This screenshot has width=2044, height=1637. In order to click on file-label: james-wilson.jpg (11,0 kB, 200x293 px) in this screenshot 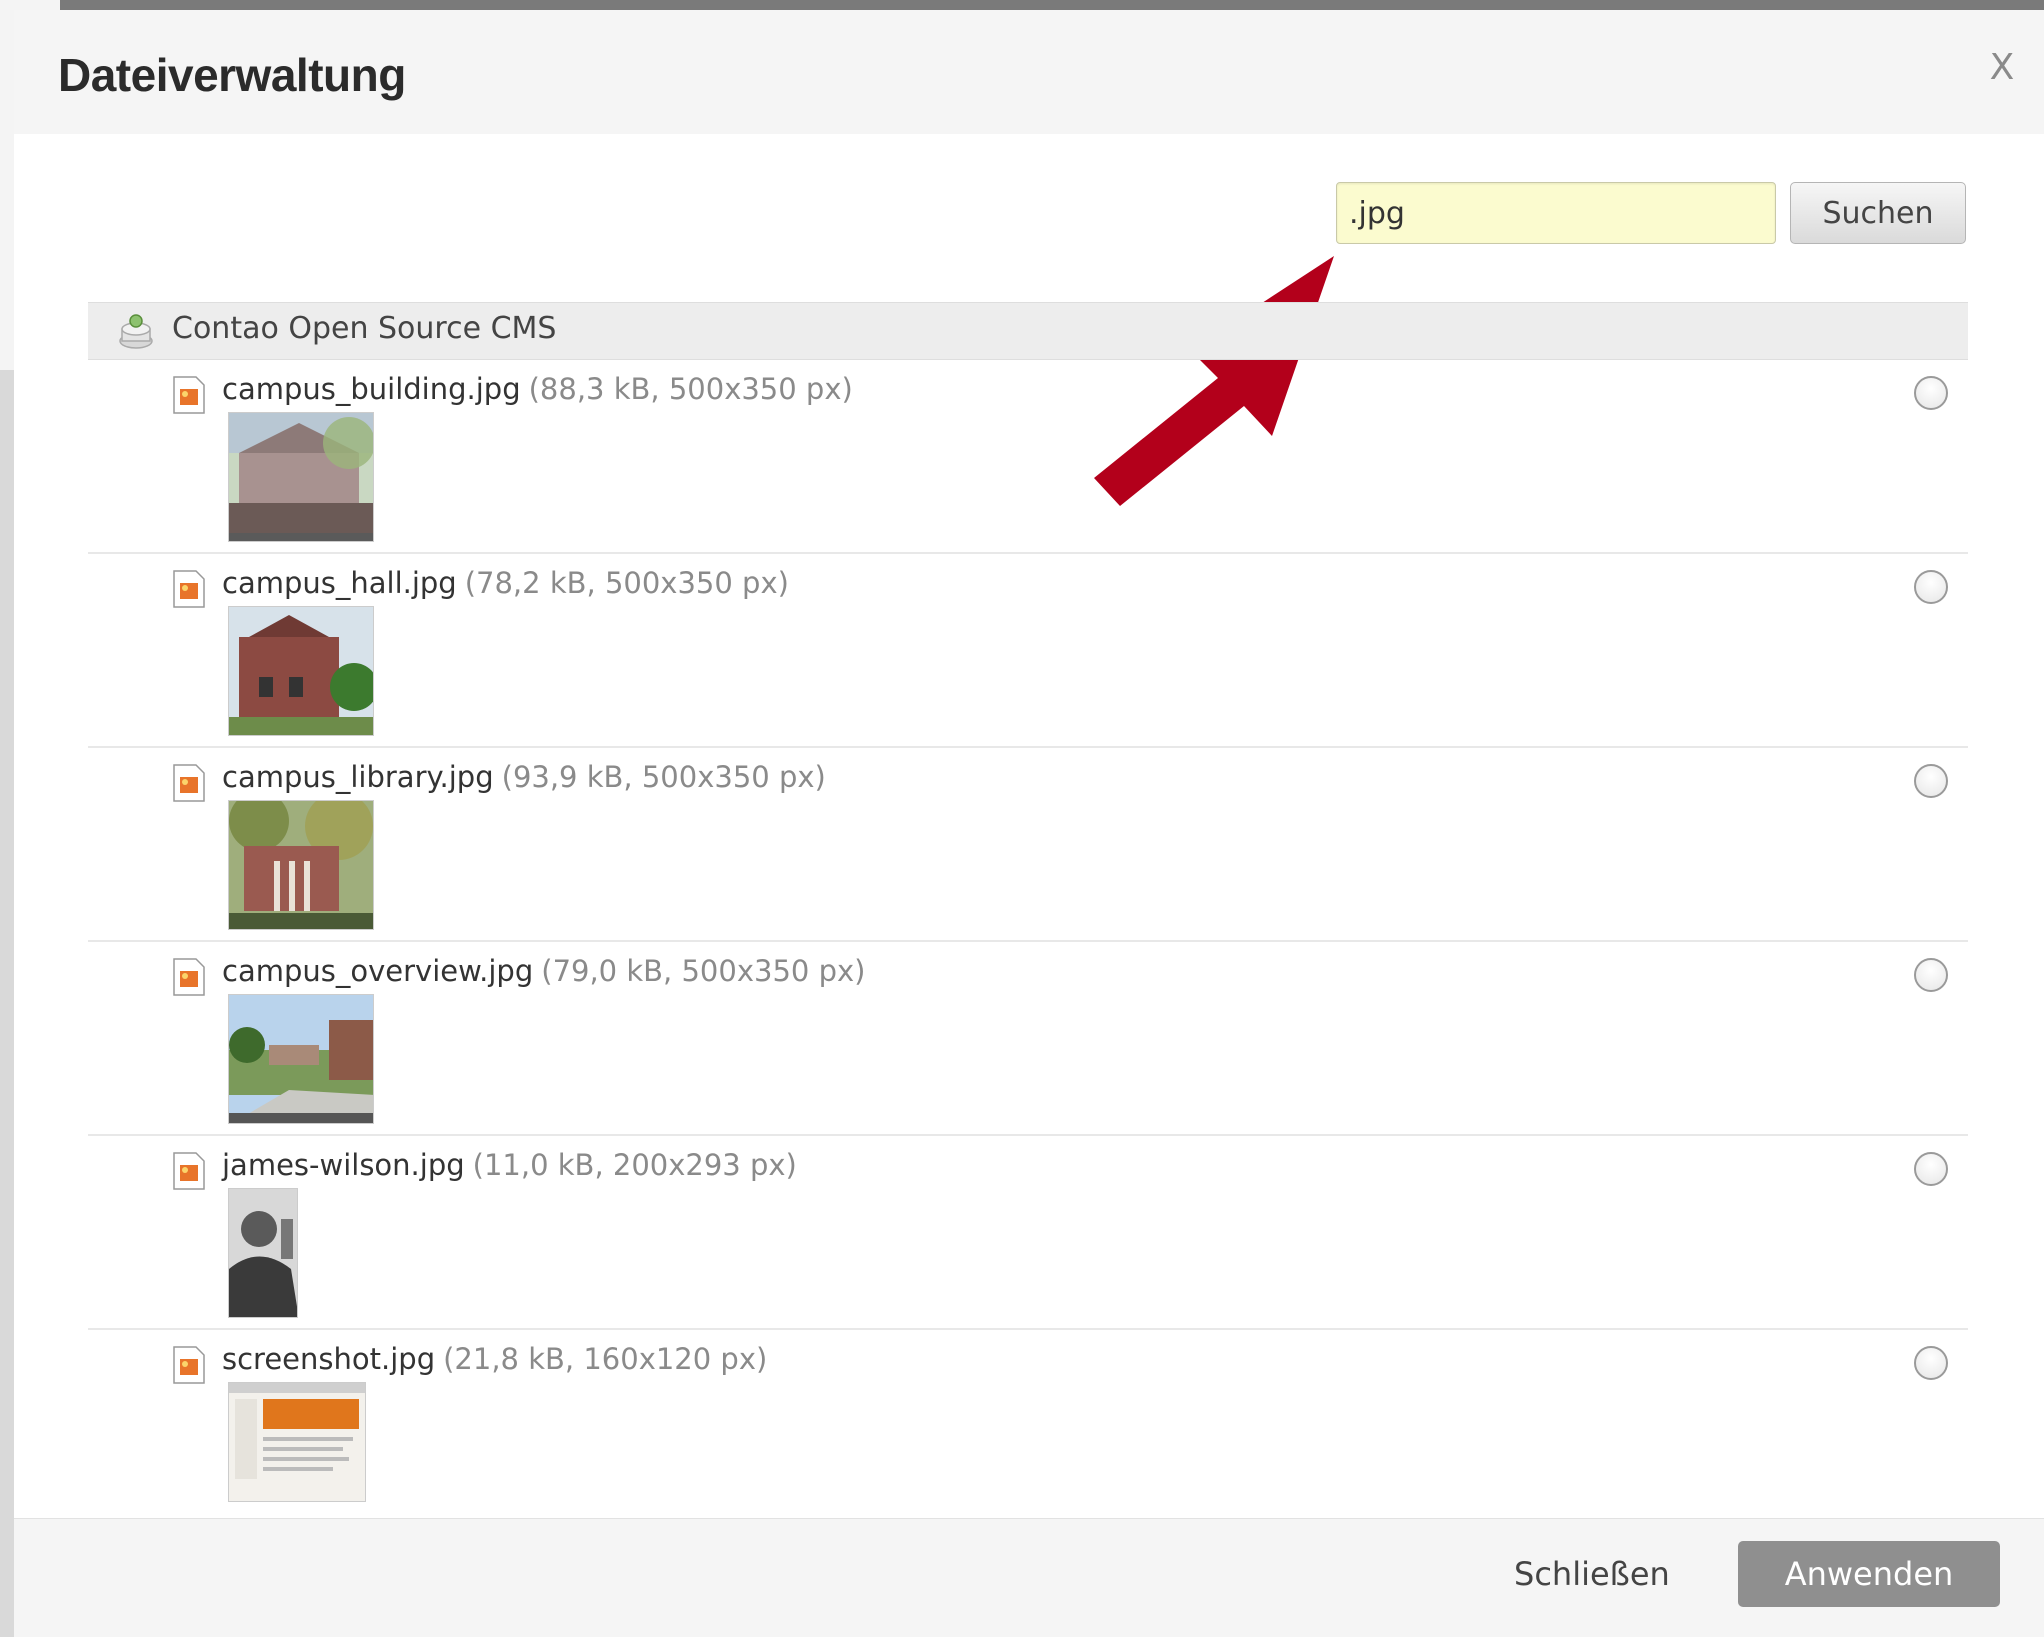, I will do `click(509, 1165)`.